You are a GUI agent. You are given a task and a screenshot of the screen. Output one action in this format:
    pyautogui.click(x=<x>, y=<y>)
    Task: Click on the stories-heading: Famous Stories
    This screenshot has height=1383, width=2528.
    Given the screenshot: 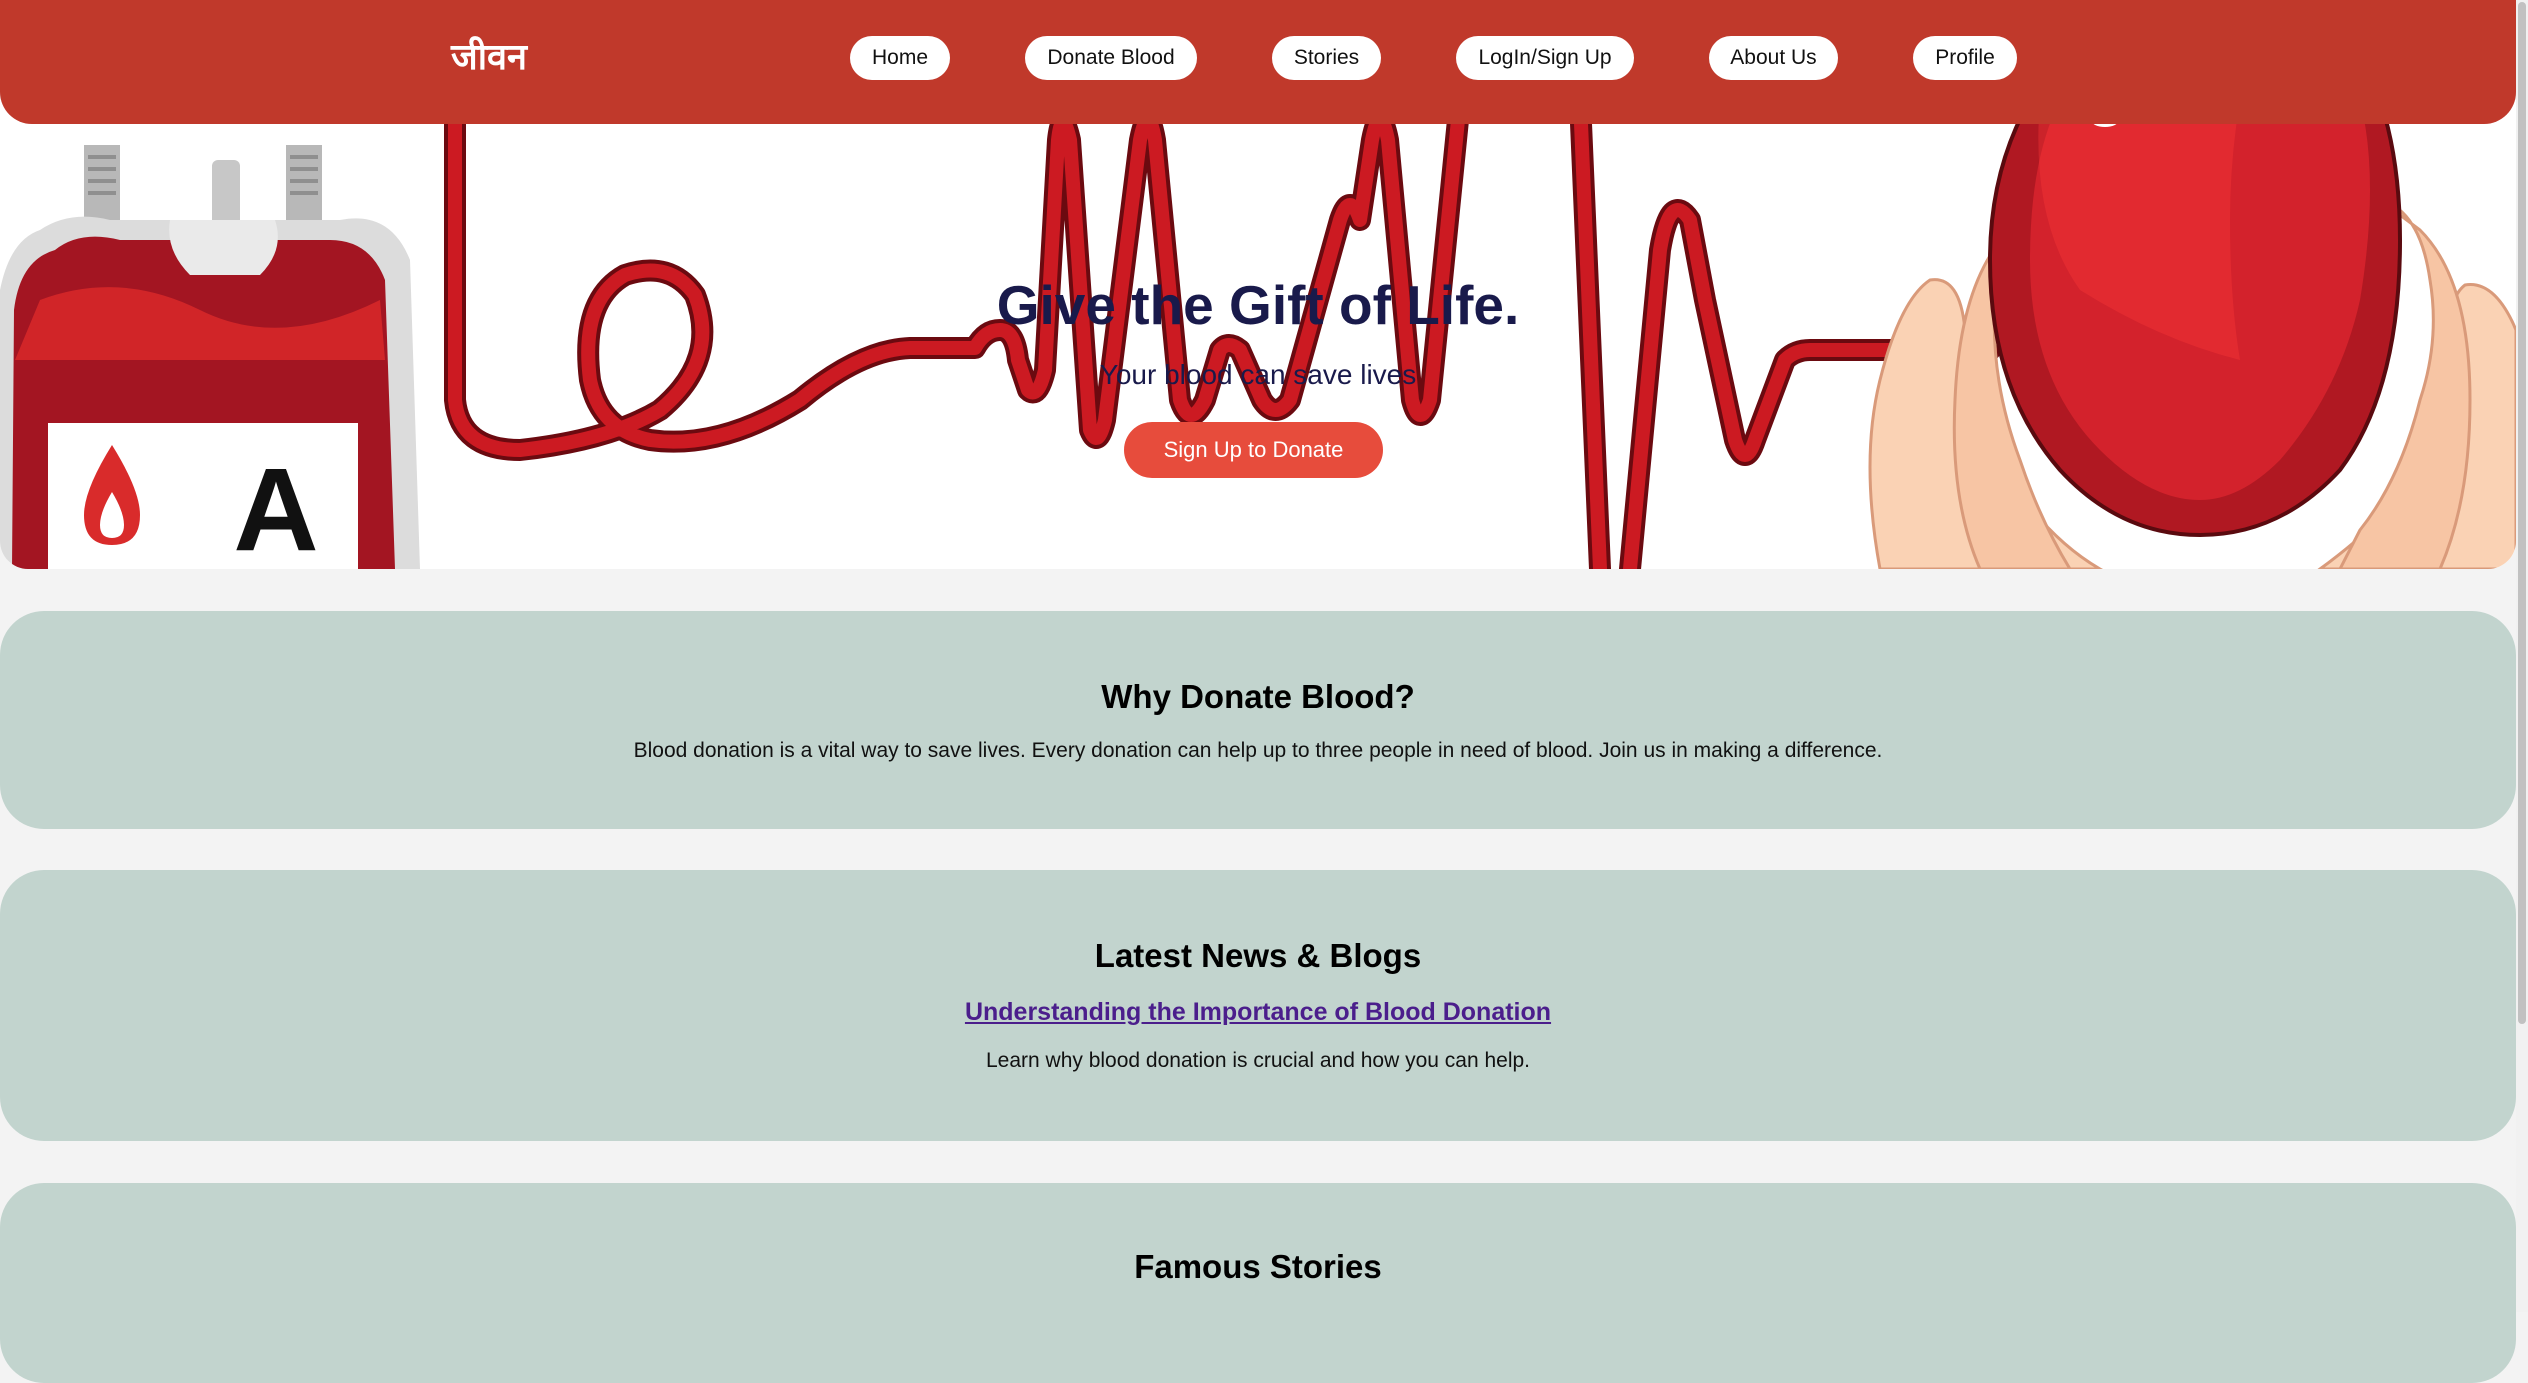 What is the action you would take?
    pyautogui.click(x=1258, y=1266)
    